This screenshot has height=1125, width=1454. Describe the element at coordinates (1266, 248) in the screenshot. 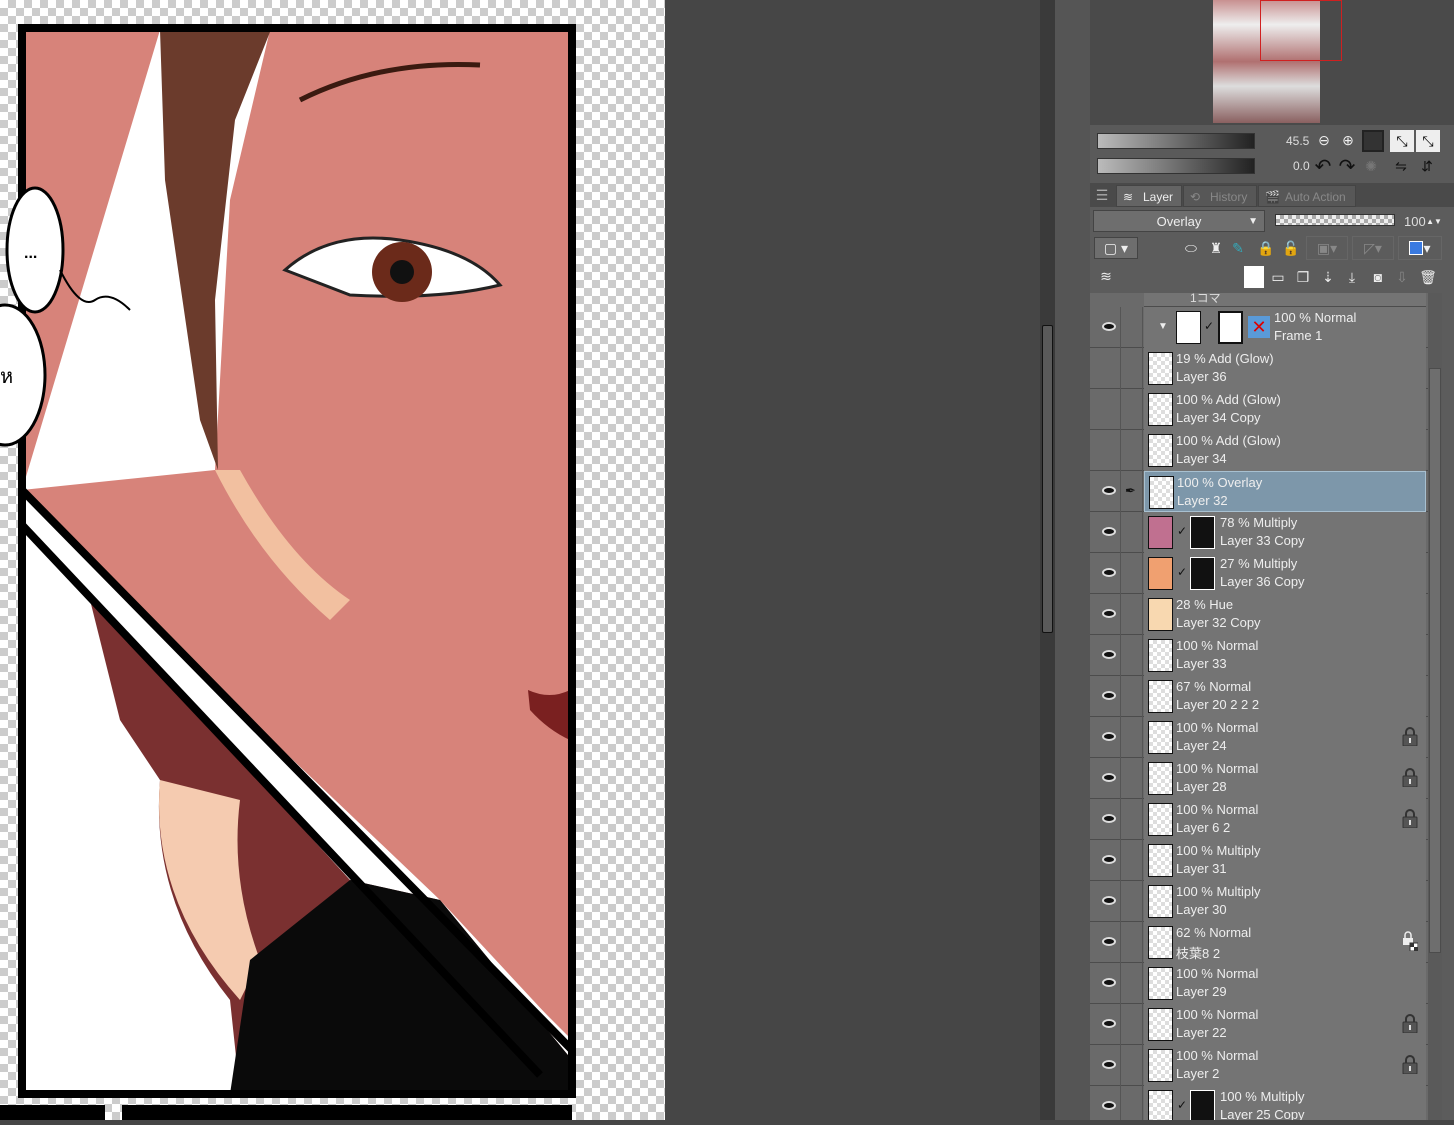

I see `lock-layer-icon: 🔒` at that location.